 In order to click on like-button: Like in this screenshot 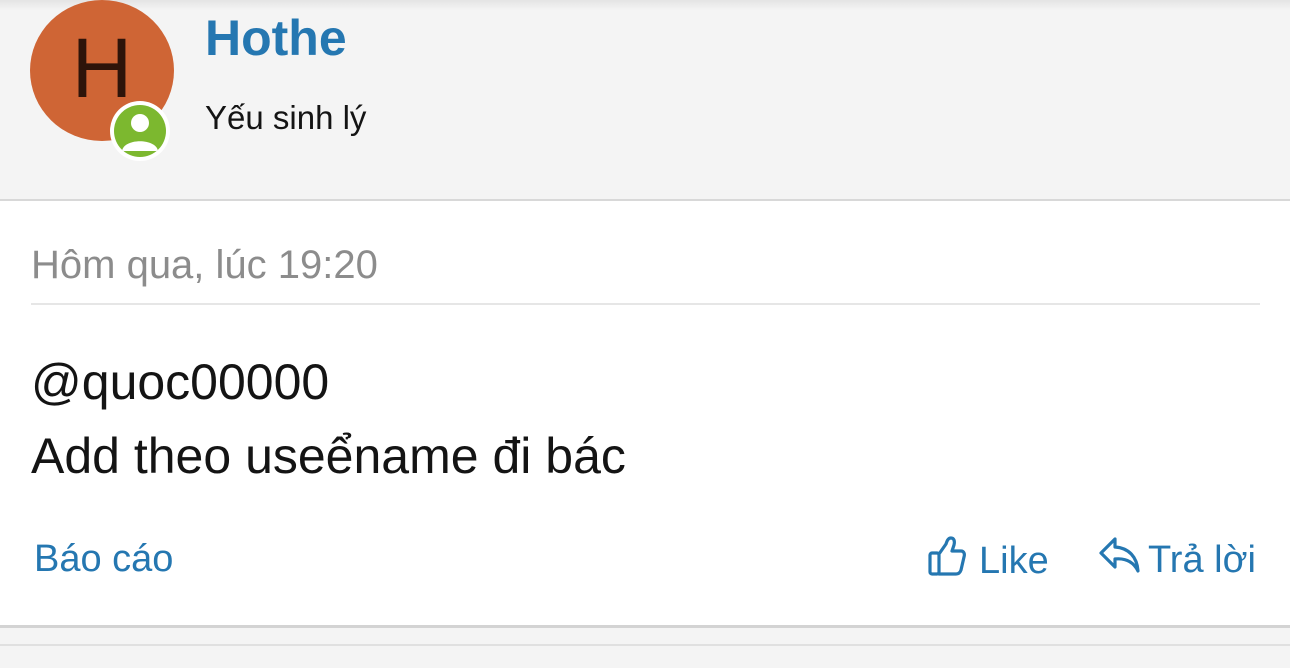, I will do `click(988, 561)`.